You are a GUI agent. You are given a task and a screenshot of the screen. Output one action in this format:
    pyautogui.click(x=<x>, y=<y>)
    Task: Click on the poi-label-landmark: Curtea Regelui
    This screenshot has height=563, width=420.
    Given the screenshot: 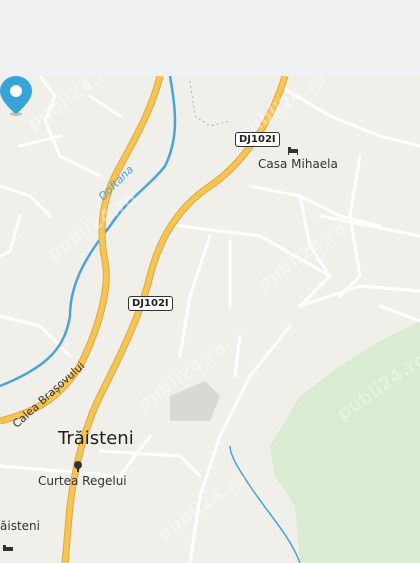 What is the action you would take?
    pyautogui.click(x=82, y=481)
    